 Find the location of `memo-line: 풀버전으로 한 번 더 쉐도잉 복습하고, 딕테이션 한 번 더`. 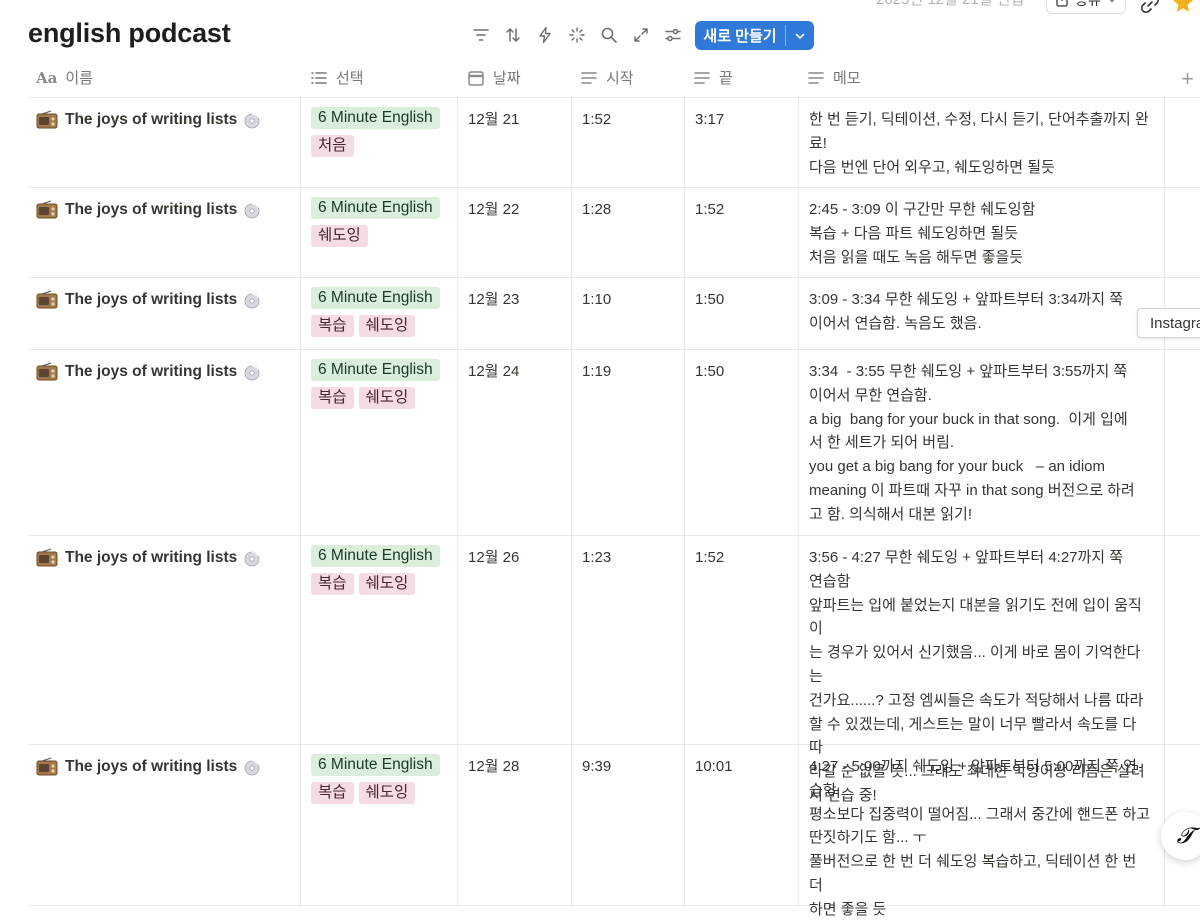

memo-line: 풀버전으로 한 번 더 쉐도잉 복습하고, 딕테이션 한 번 더 is located at coordinates (975, 873).